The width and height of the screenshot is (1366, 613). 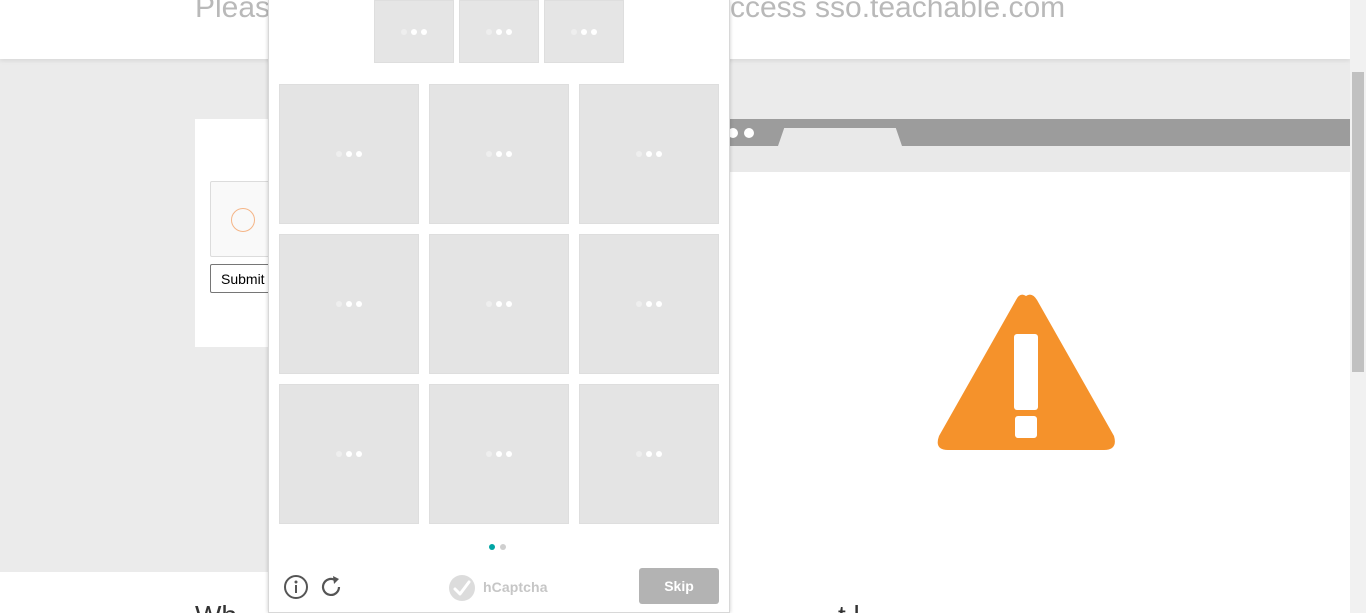 What do you see at coordinates (1026, 372) in the screenshot?
I see `warning-icon` at bounding box center [1026, 372].